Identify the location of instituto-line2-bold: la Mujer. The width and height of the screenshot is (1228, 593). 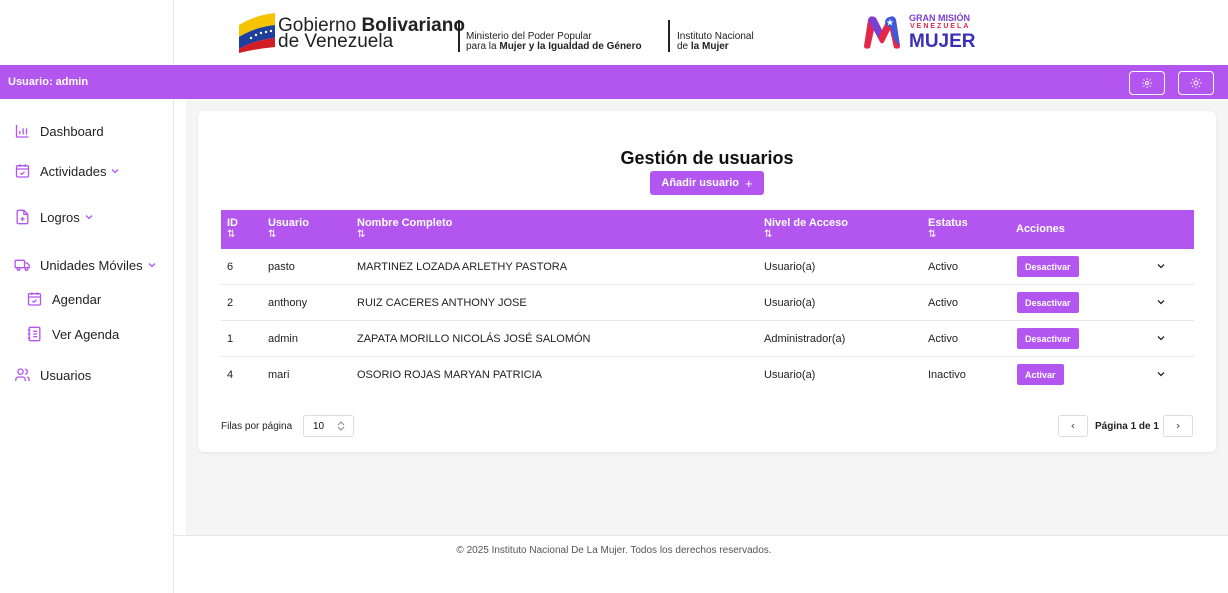
(709, 46).